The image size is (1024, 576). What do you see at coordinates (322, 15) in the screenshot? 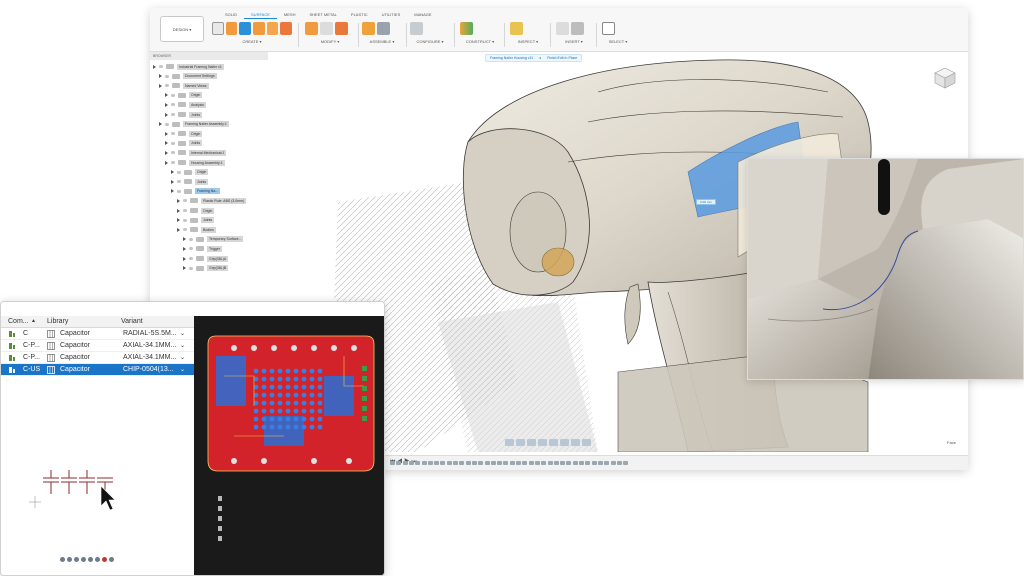
I see `tab-sheet-metal: SHEET METAL` at bounding box center [322, 15].